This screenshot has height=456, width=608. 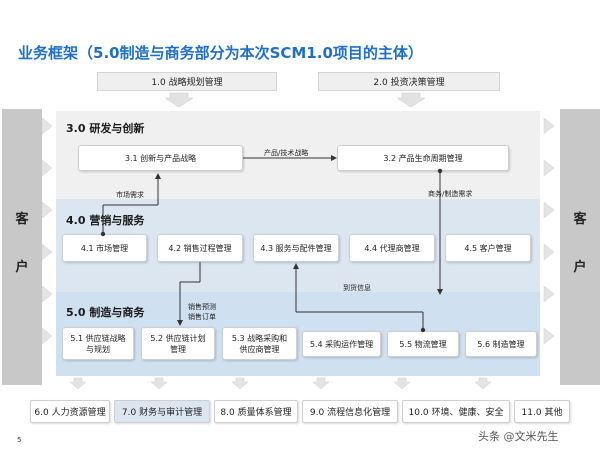 I want to click on label-product-tech: 产品/技术战略, so click(x=286, y=153).